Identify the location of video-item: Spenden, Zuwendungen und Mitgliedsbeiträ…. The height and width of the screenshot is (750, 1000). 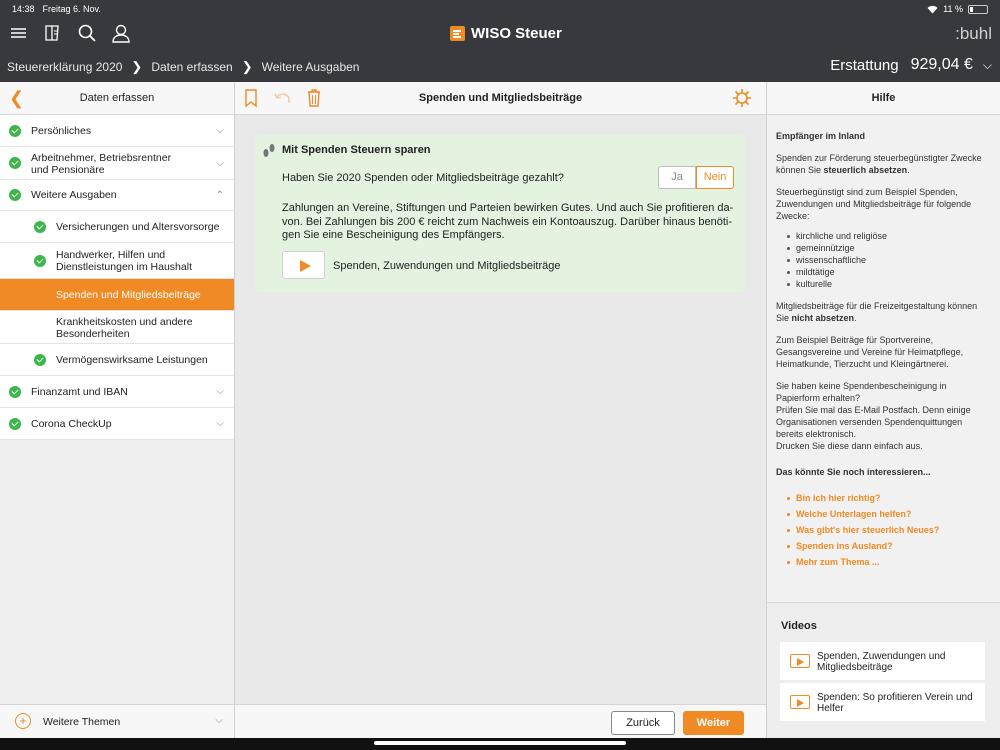
(882, 661).